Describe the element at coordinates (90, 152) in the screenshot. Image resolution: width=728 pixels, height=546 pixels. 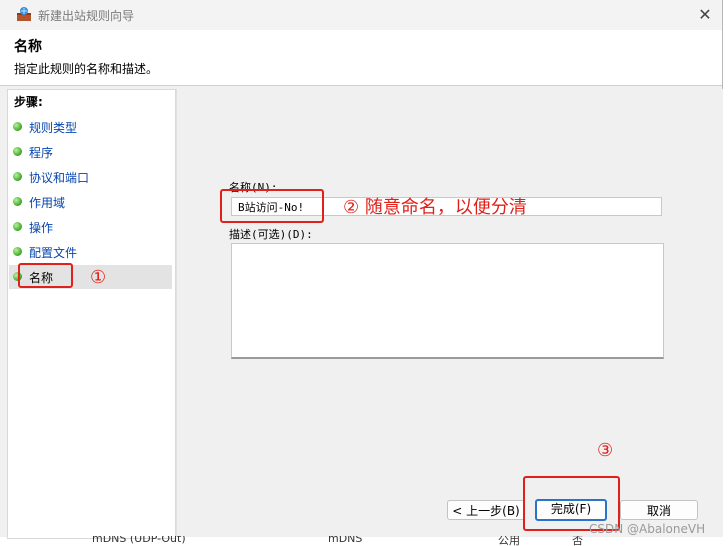
I see `step-program: 程序` at that location.